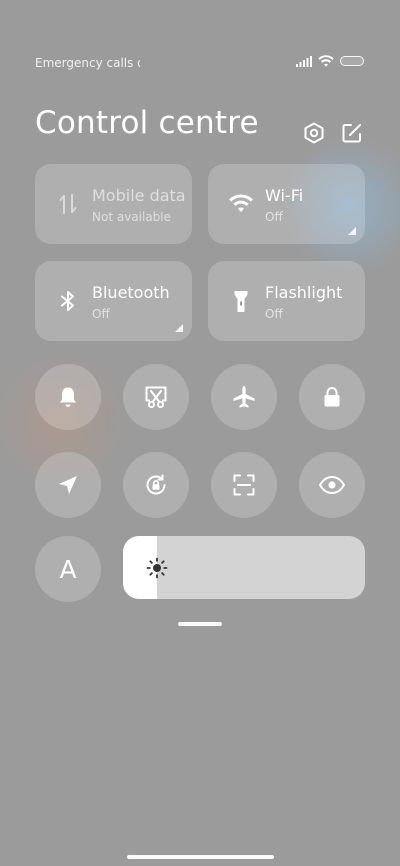  I want to click on screenshot-icon, so click(156, 397).